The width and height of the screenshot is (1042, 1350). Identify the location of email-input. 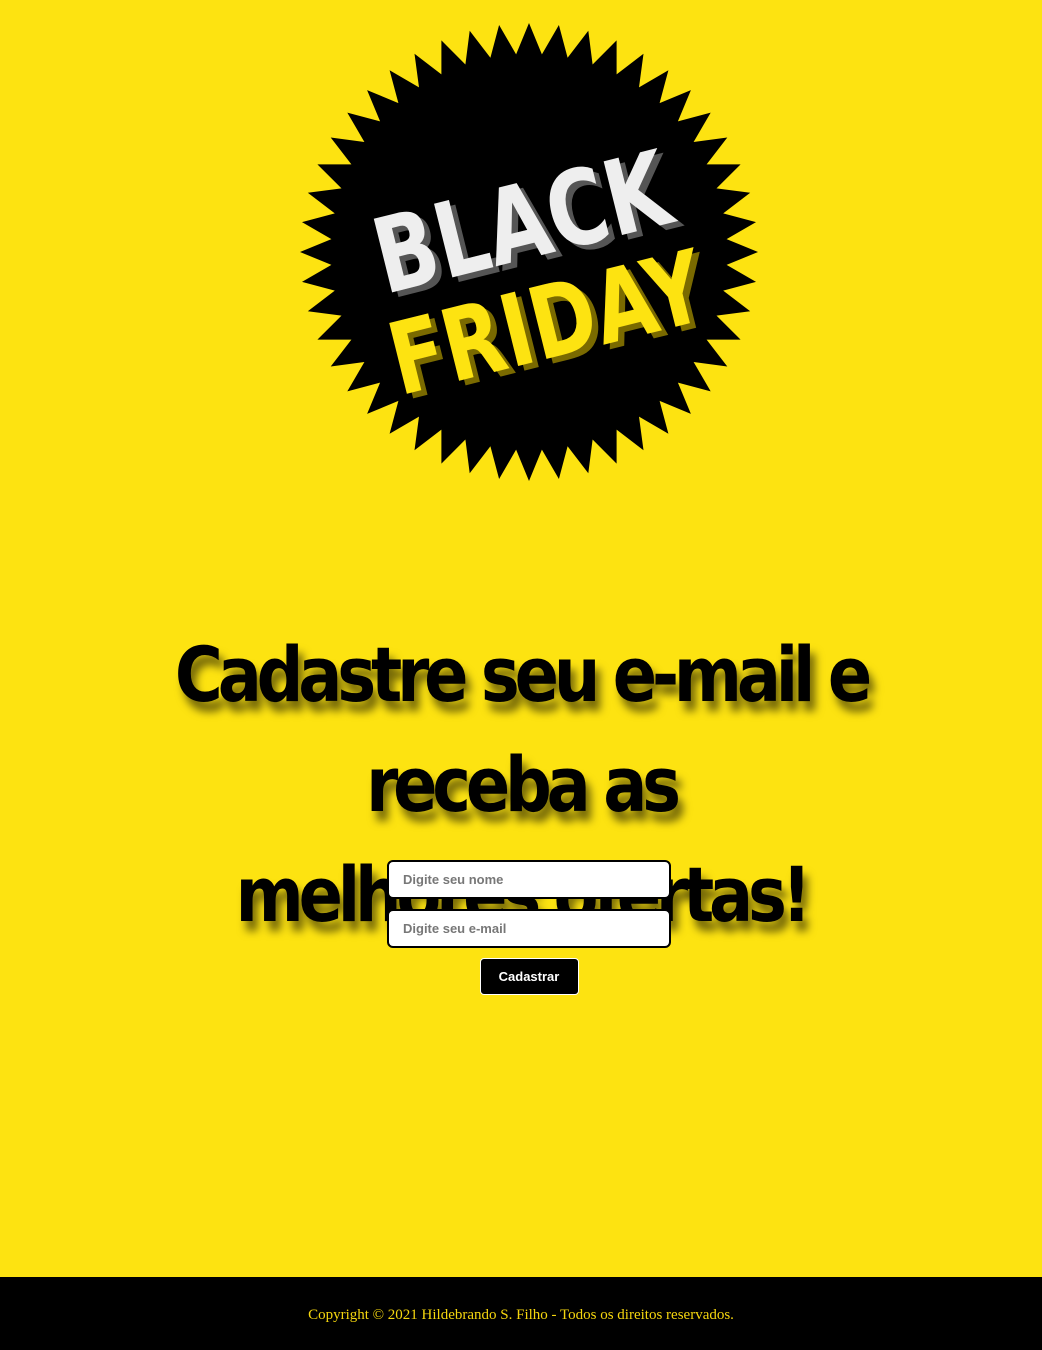
(529, 928).